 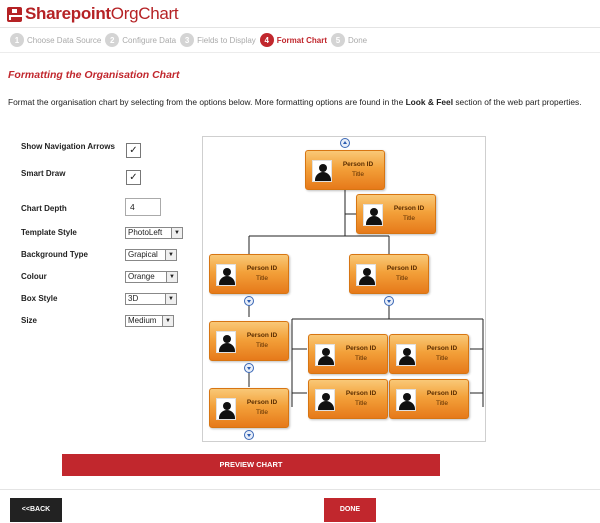 I want to click on preview-chart-button: PREVIEW CHART, so click(x=251, y=465).